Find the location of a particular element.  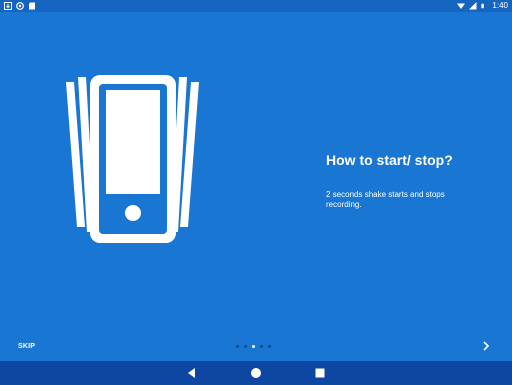

navigation-bar is located at coordinates (256, 373).